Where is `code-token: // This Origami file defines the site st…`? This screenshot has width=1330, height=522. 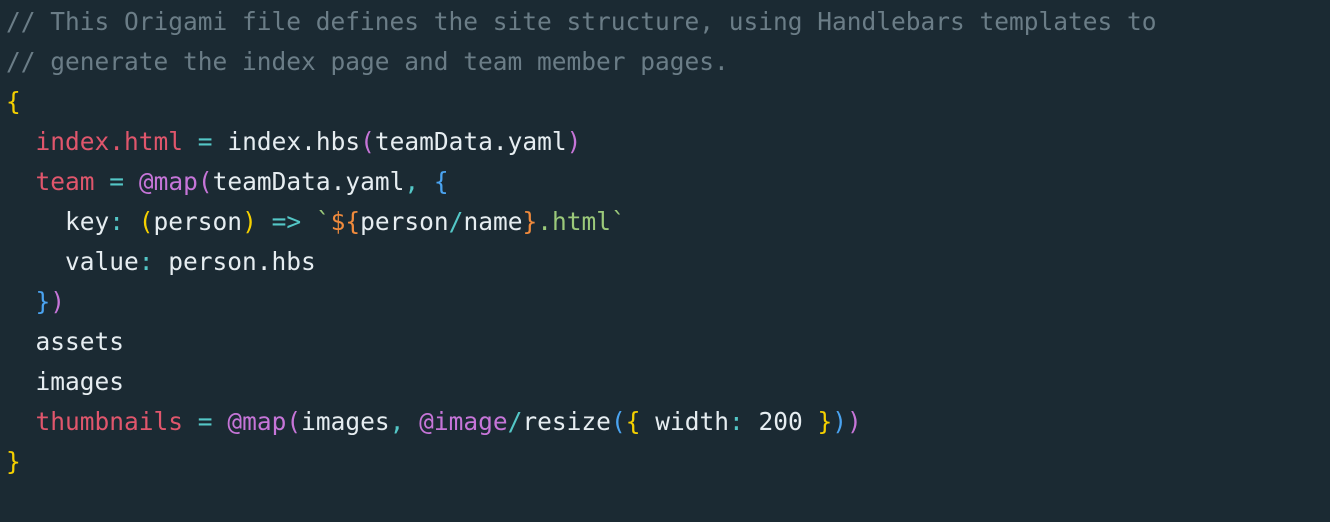 code-token: // This Origami file defines the site st… is located at coordinates (581, 21).